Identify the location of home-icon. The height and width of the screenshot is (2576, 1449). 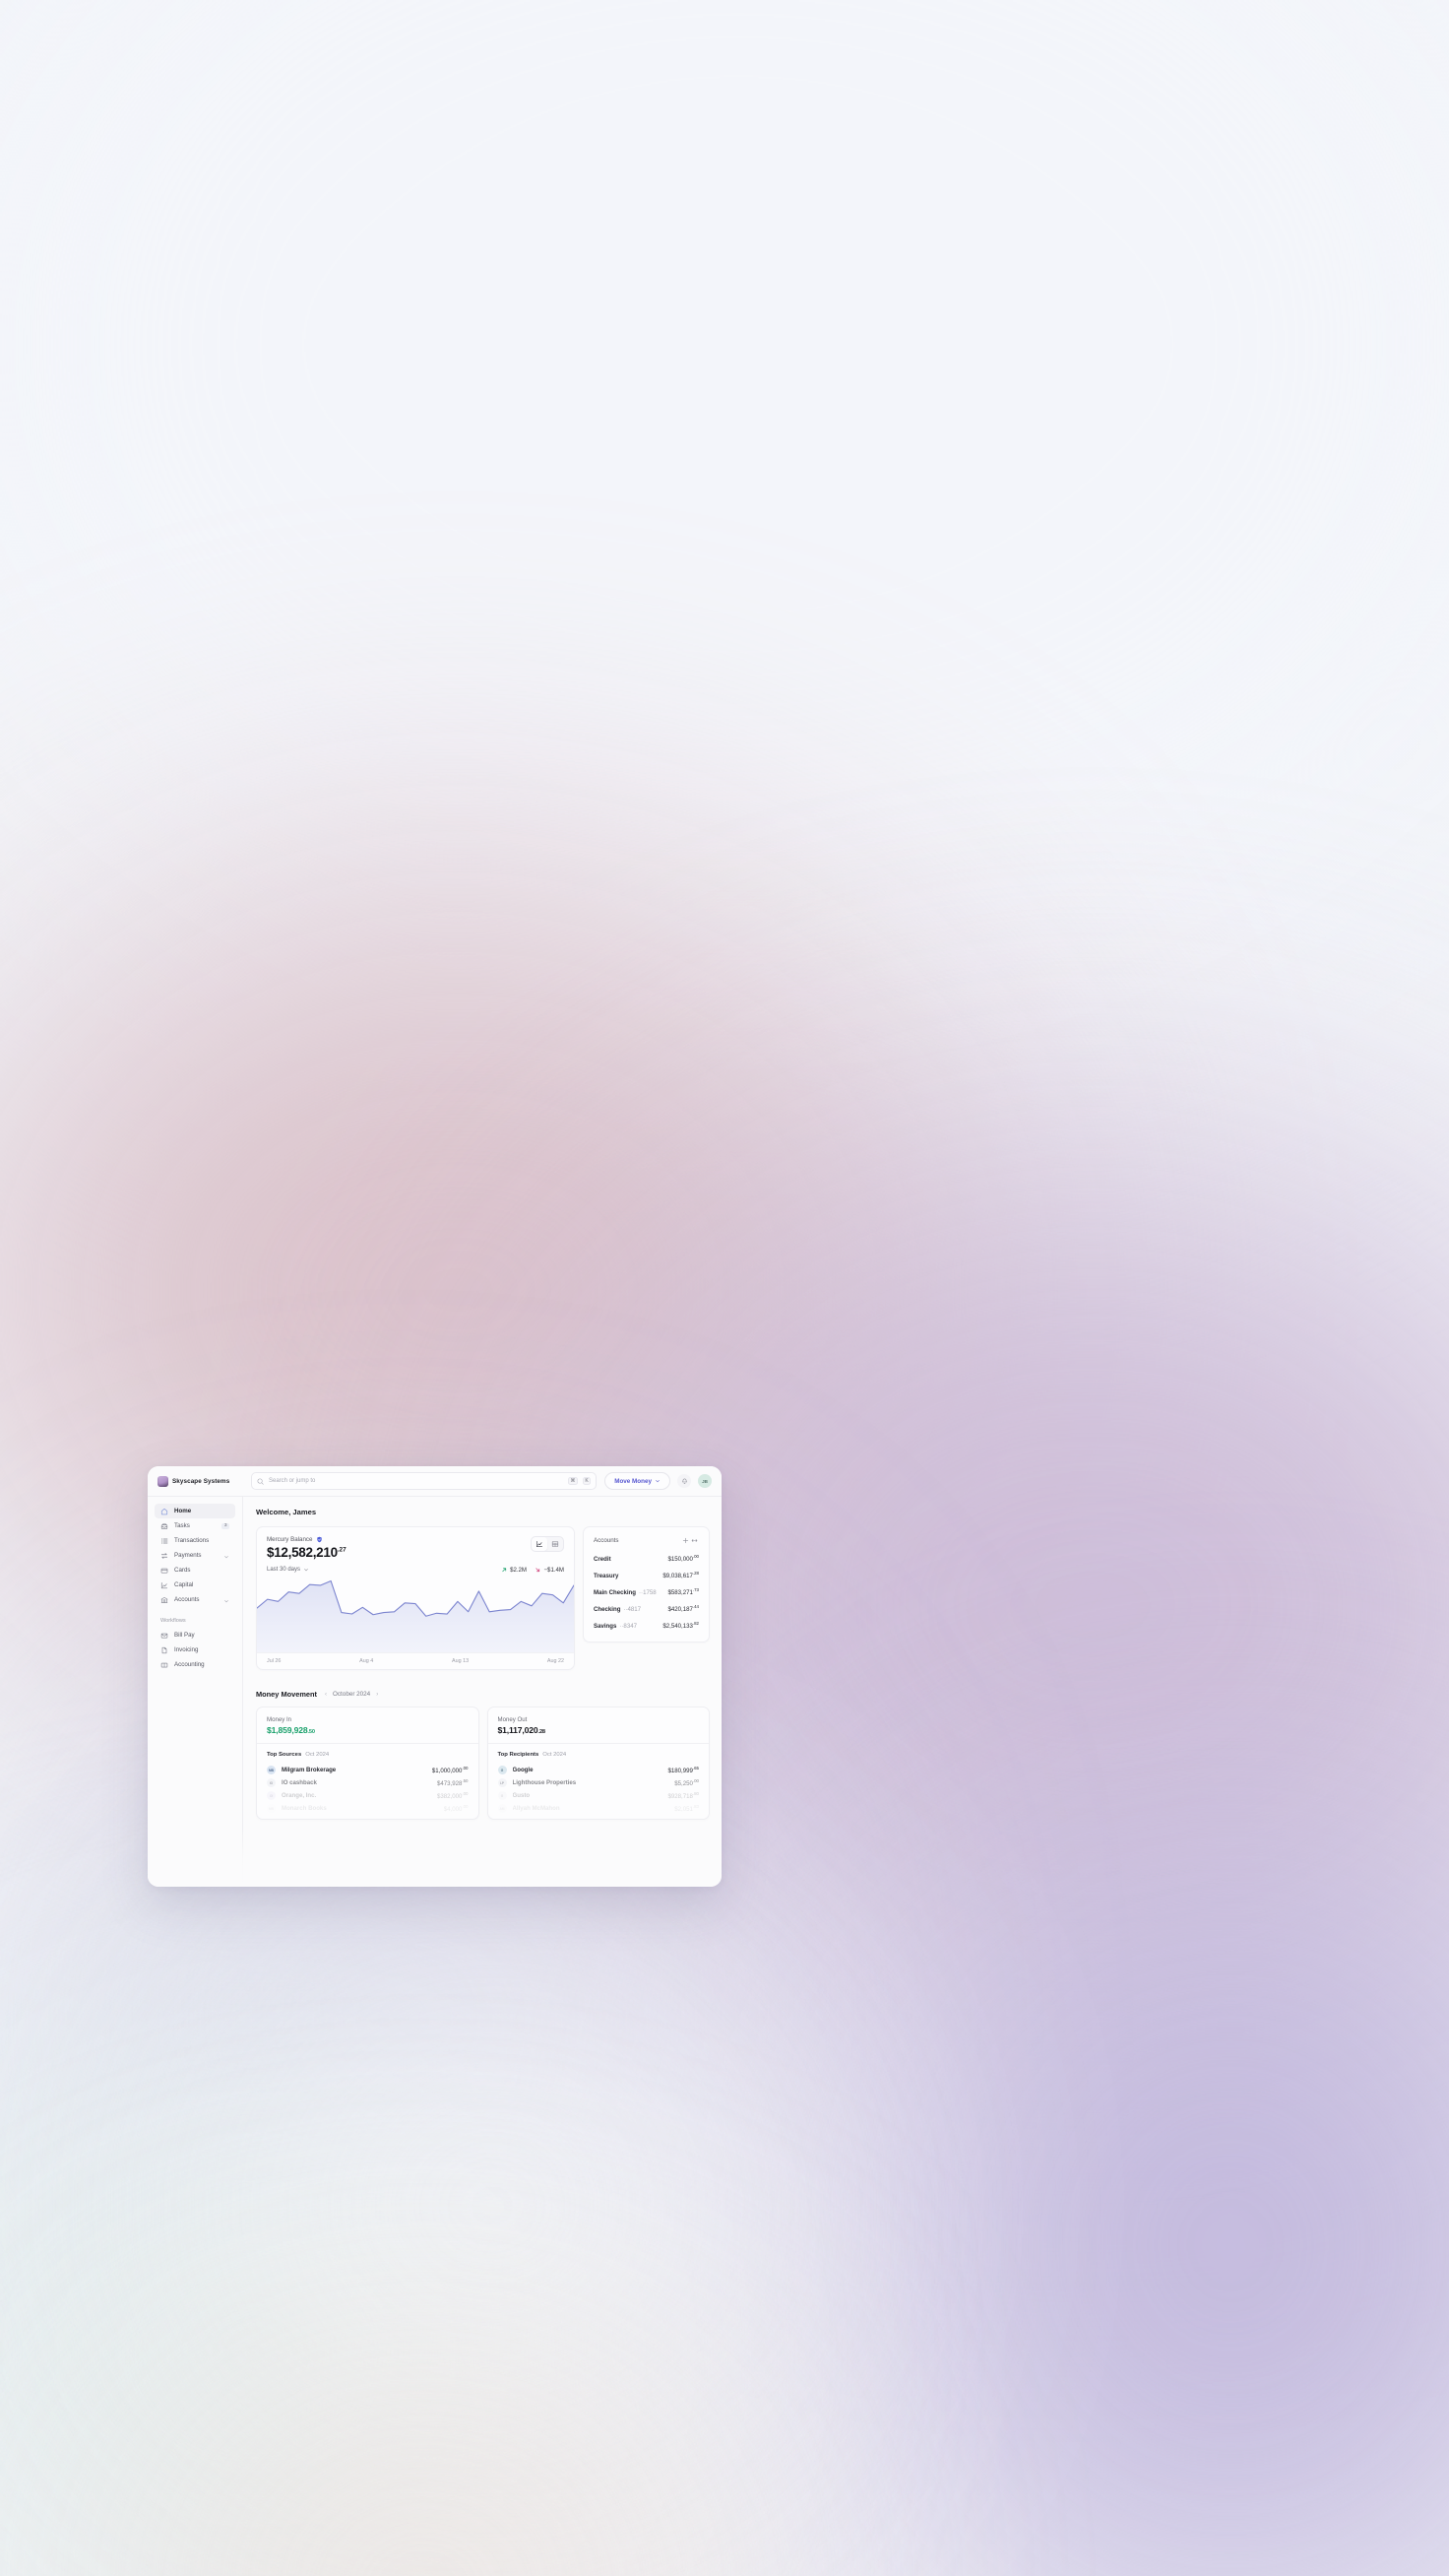
(164, 1511).